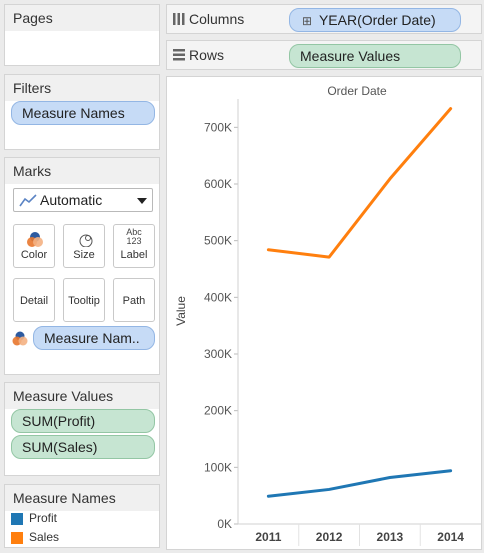 This screenshot has height=553, width=484. I want to click on pages-title: Pages, so click(82, 18).